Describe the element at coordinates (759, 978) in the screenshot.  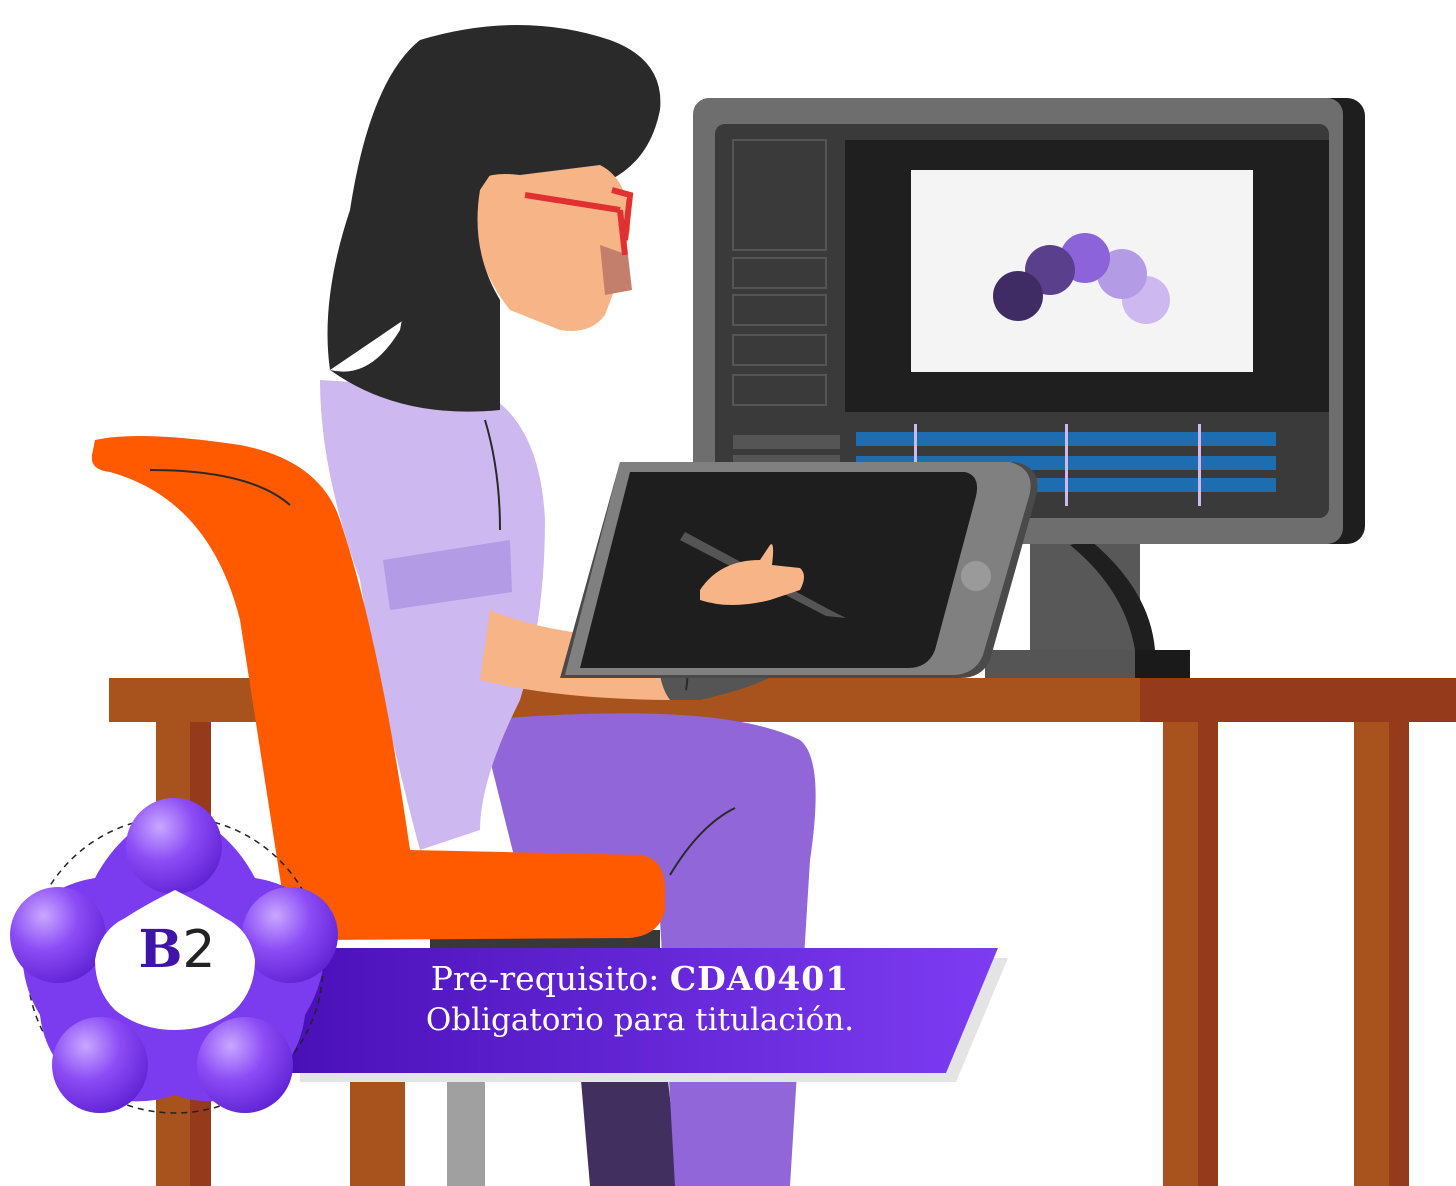
I see `prereq-code: CDA0401` at that location.